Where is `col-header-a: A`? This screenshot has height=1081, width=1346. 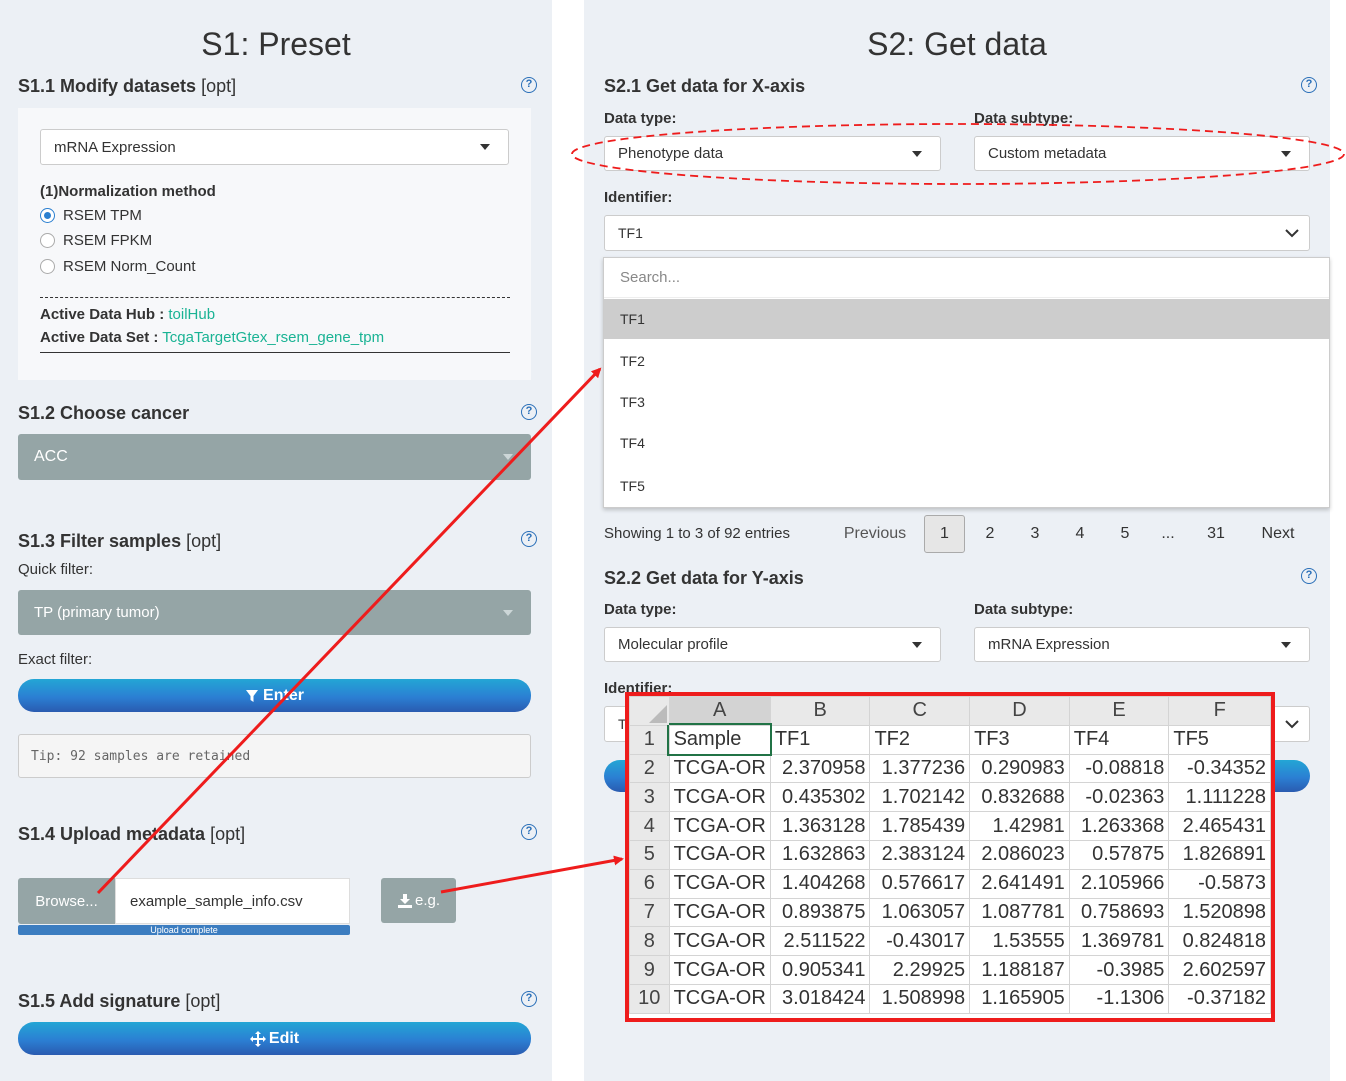
col-header-a: A is located at coordinates (719, 711).